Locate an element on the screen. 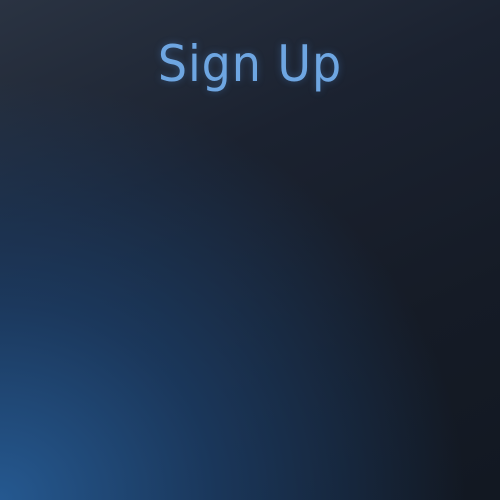 Image resolution: width=500 pixels, height=500 pixels. page-title: Sign Up is located at coordinates (250, 64).